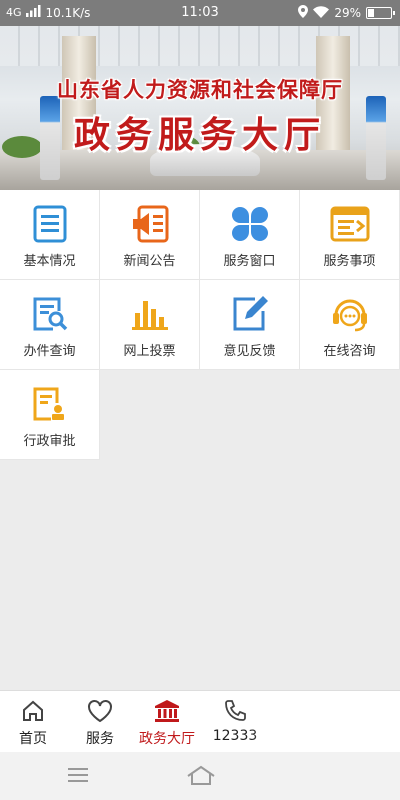 The width and height of the screenshot is (400, 800). Describe the element at coordinates (150, 224) in the screenshot. I see `megaphone-icon` at that location.